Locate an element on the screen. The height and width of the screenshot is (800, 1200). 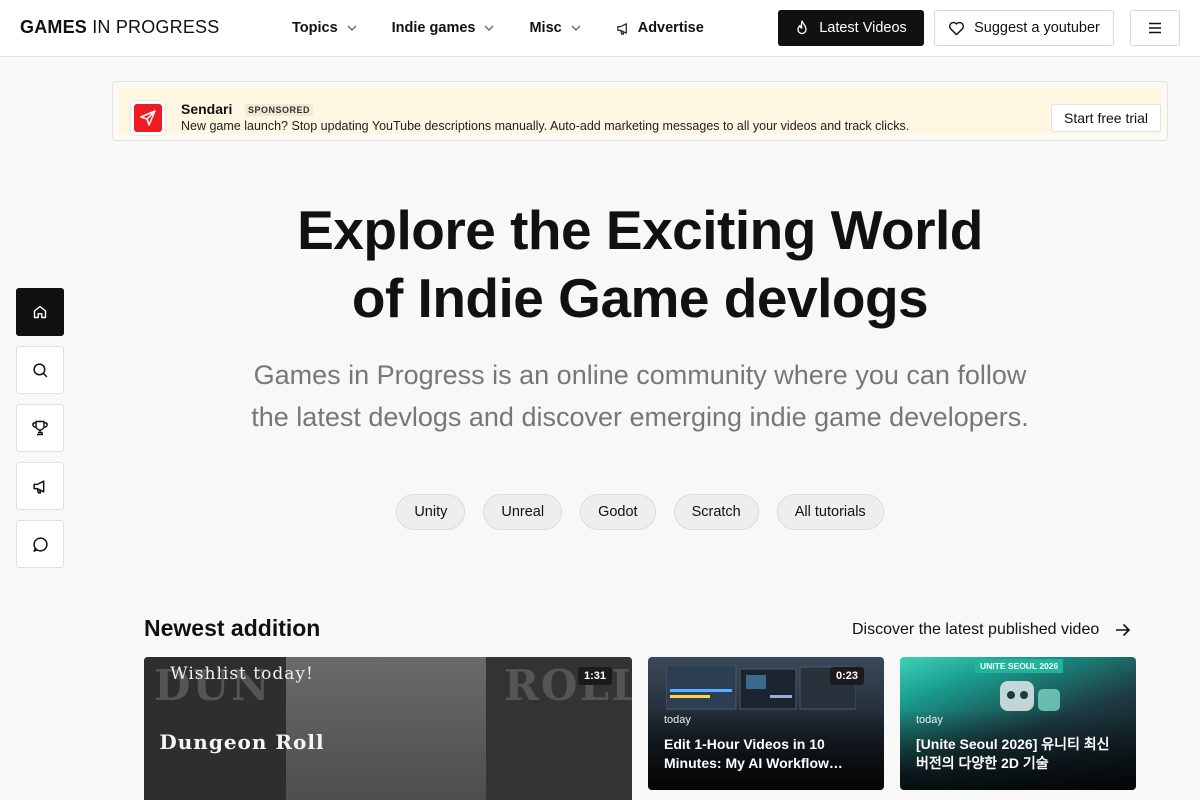
side-search-button is located at coordinates (40, 370).